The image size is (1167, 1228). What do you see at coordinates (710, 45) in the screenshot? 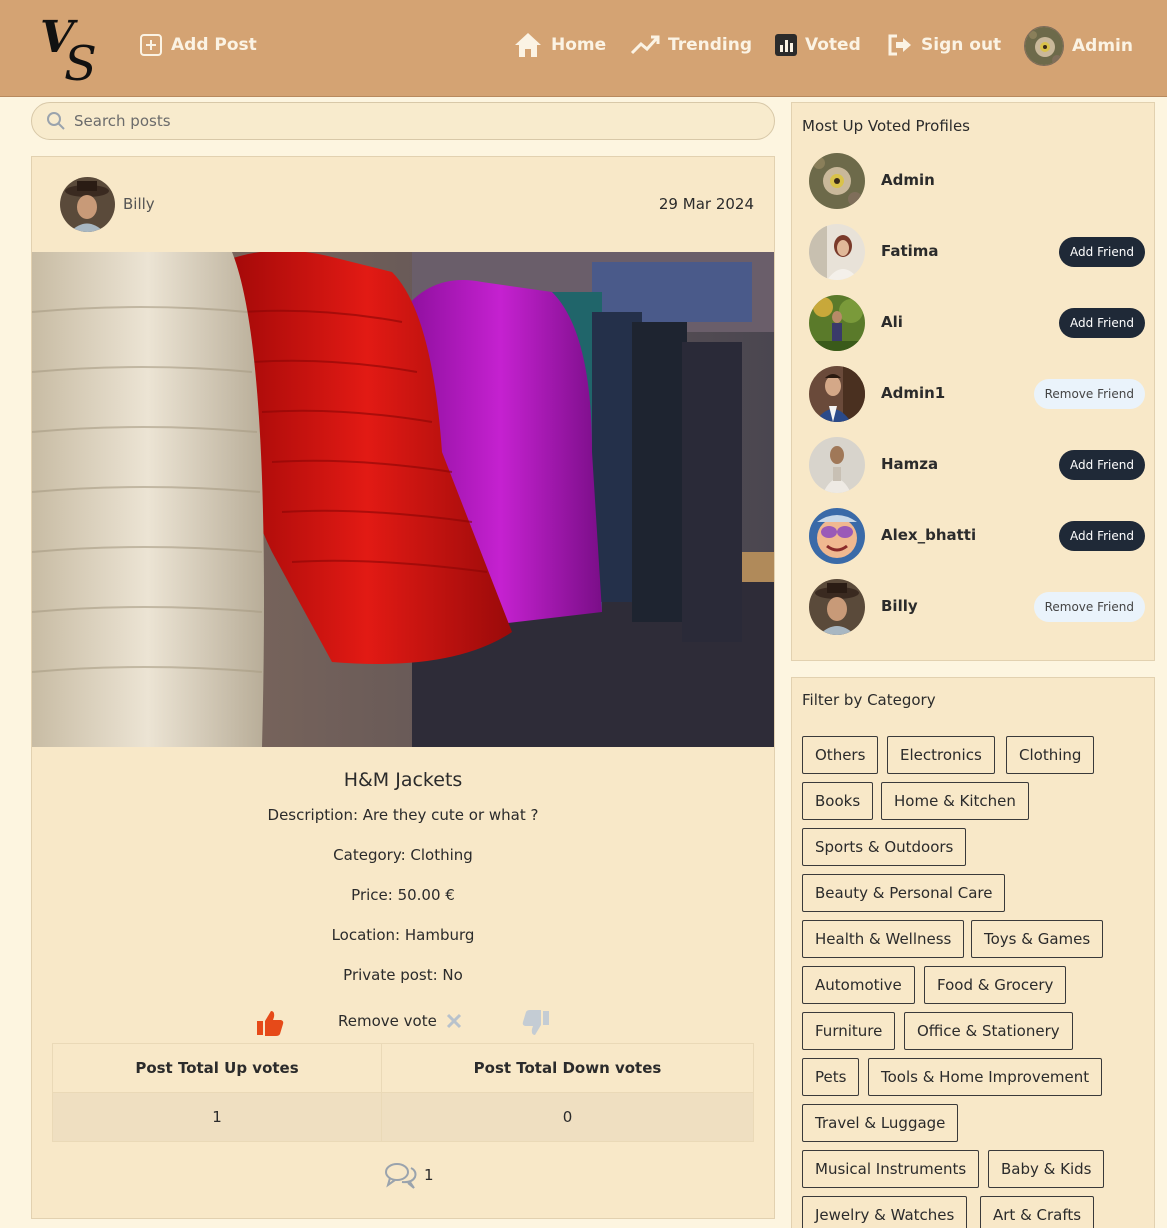
I see `nav-trending-label: Trending` at bounding box center [710, 45].